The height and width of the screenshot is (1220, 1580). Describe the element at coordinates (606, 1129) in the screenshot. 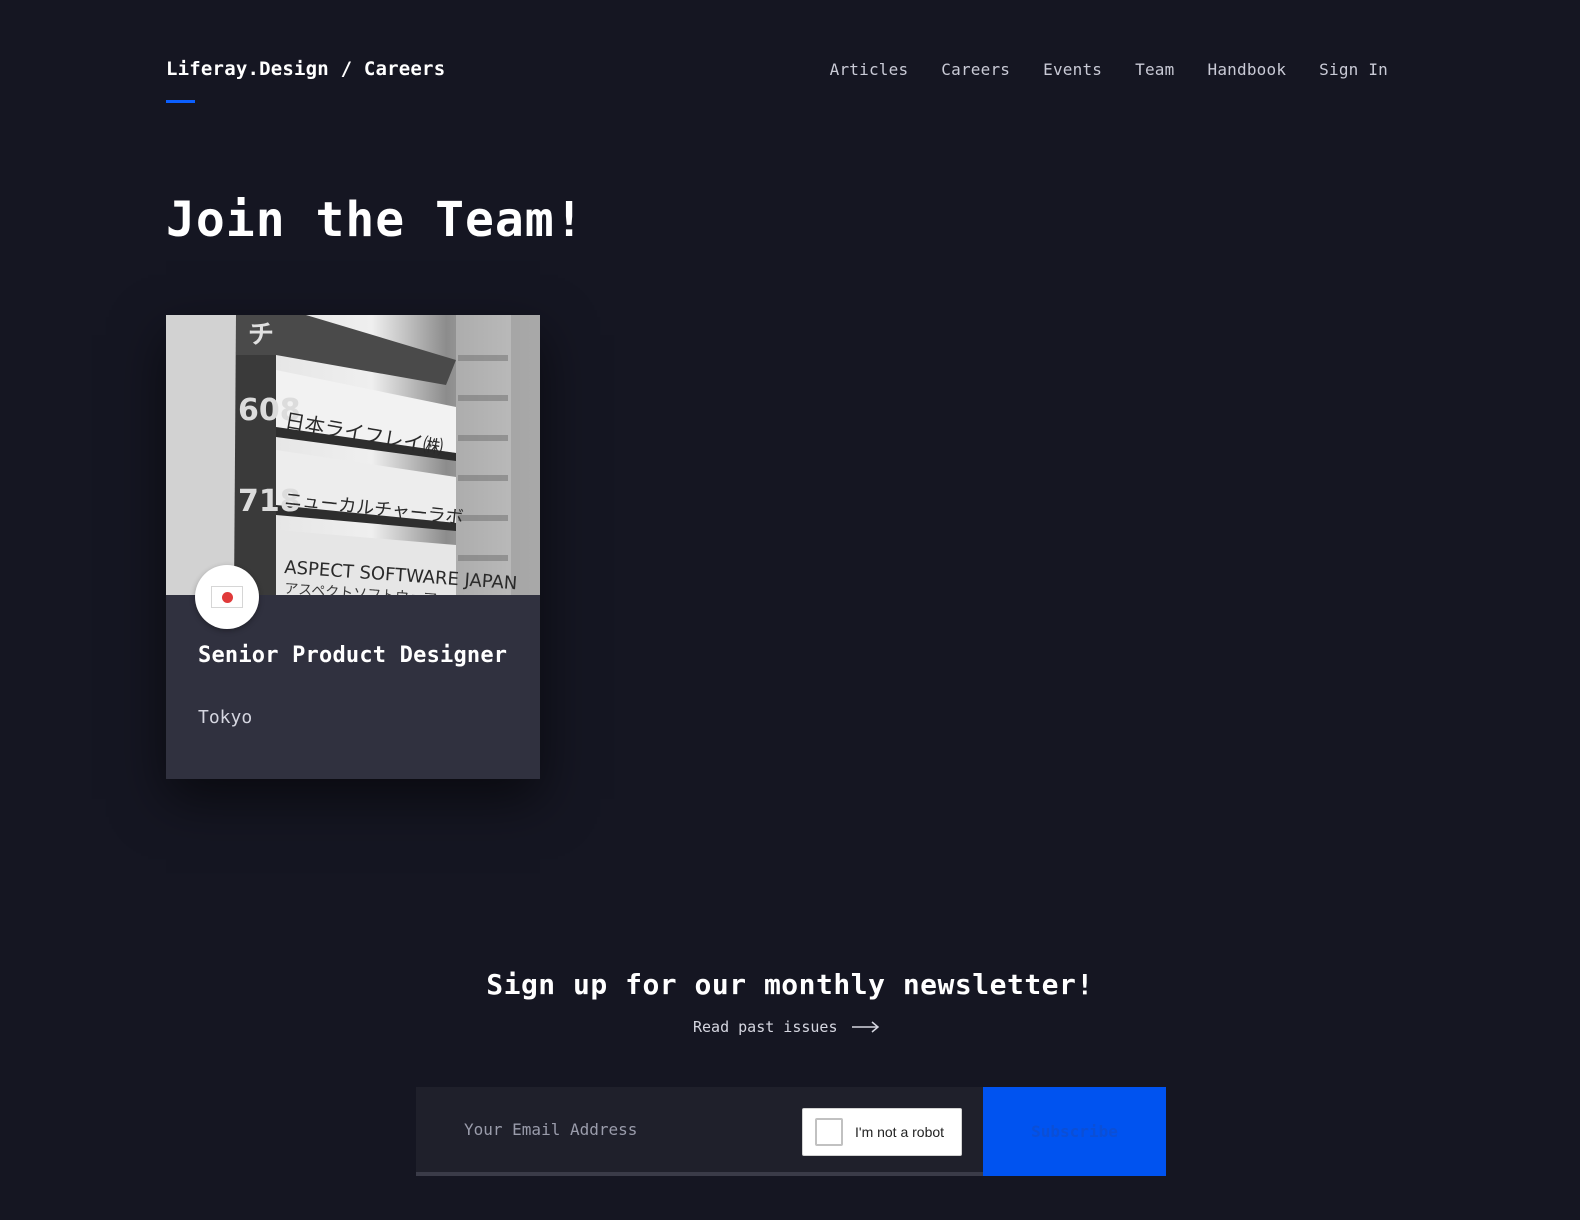

I see `email-input` at that location.